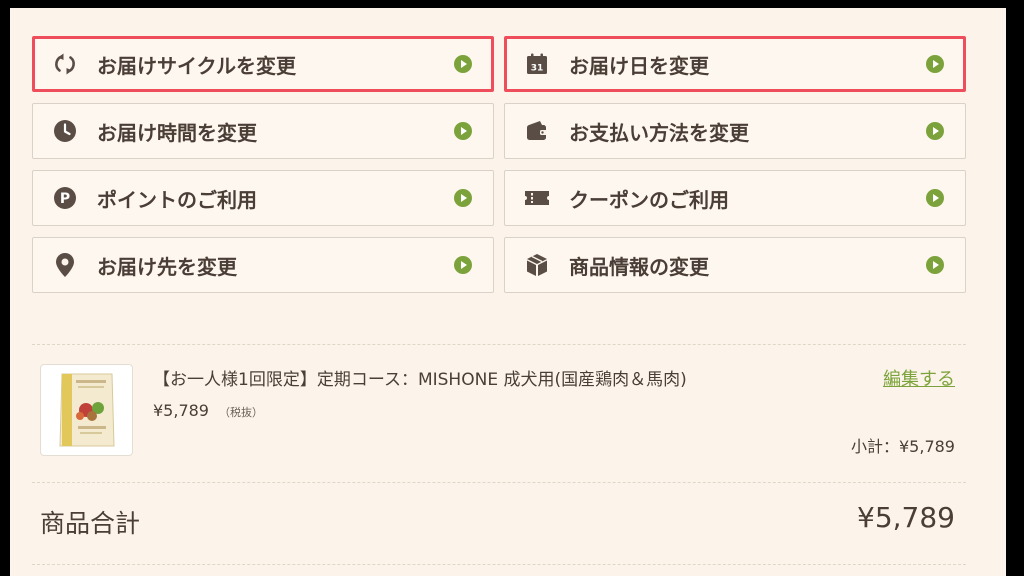 This screenshot has height=576, width=1024. What do you see at coordinates (735, 64) in the screenshot?
I see `change-date-button: 31 お届け日を変更` at bounding box center [735, 64].